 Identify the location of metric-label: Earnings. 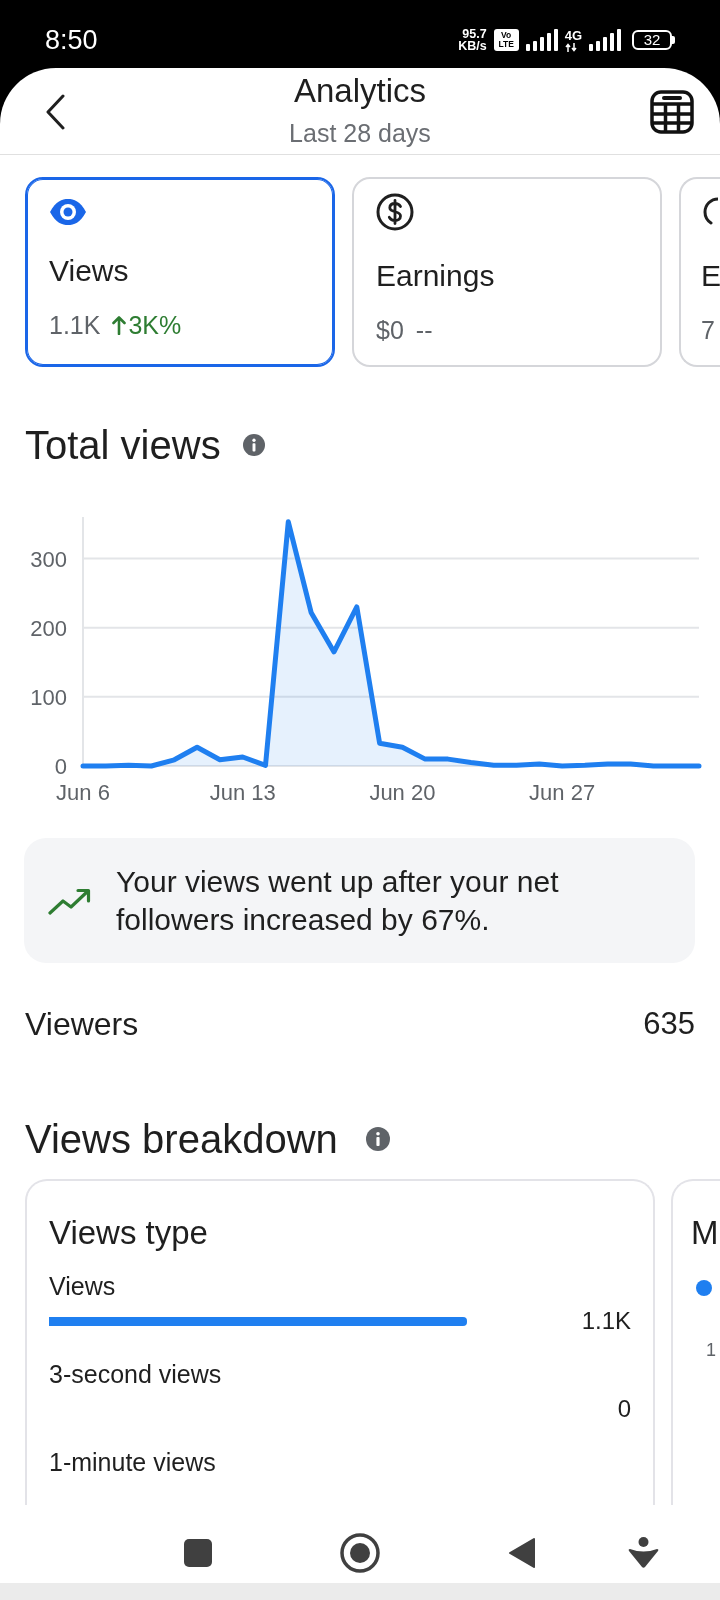
(436, 276).